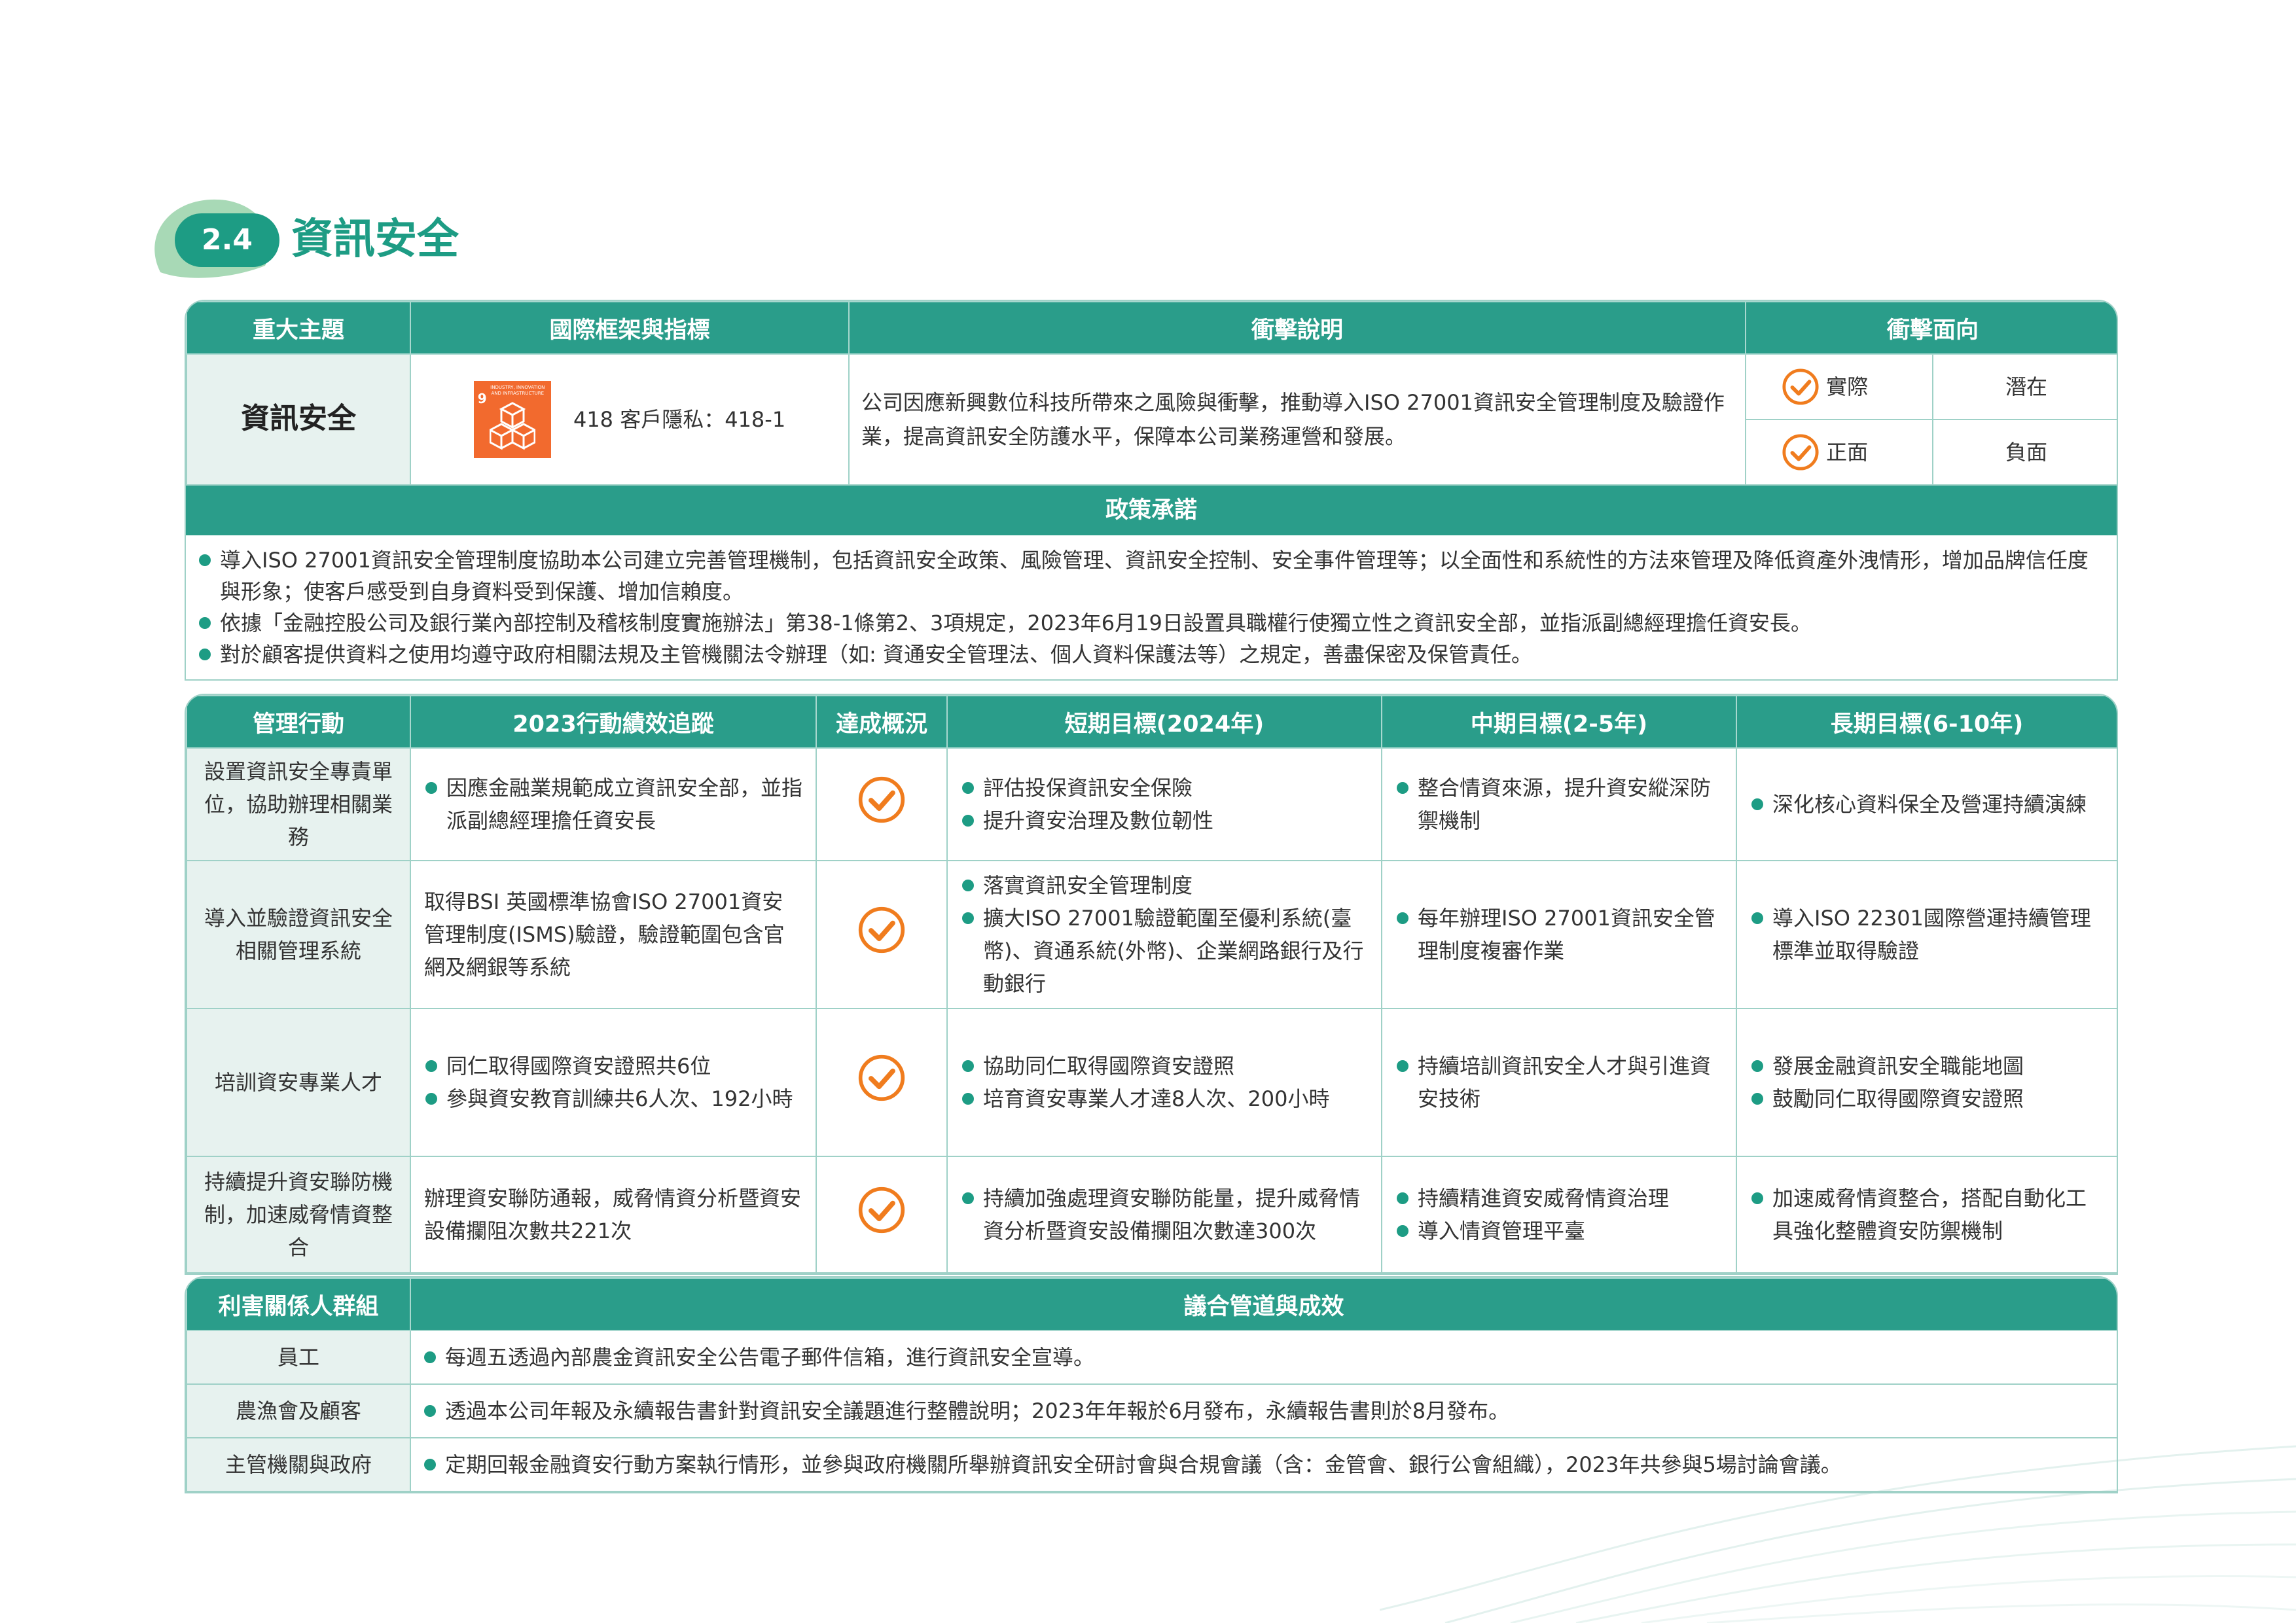 This screenshot has width=2296, height=1623. What do you see at coordinates (613, 1215) in the screenshot?
I see `performance-cell: 辦理資安聯防通報，威脅情資分析暨資安設備攔阻次數共221次` at bounding box center [613, 1215].